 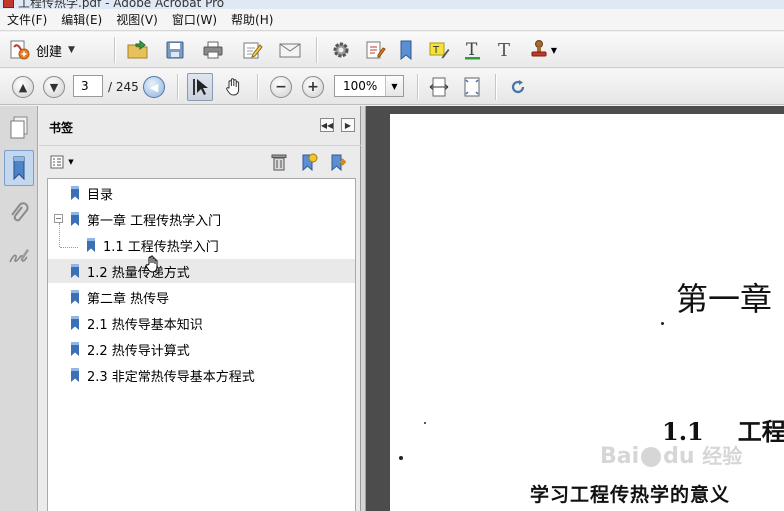 I want to click on hand-cursor-icon, so click(x=151, y=264).